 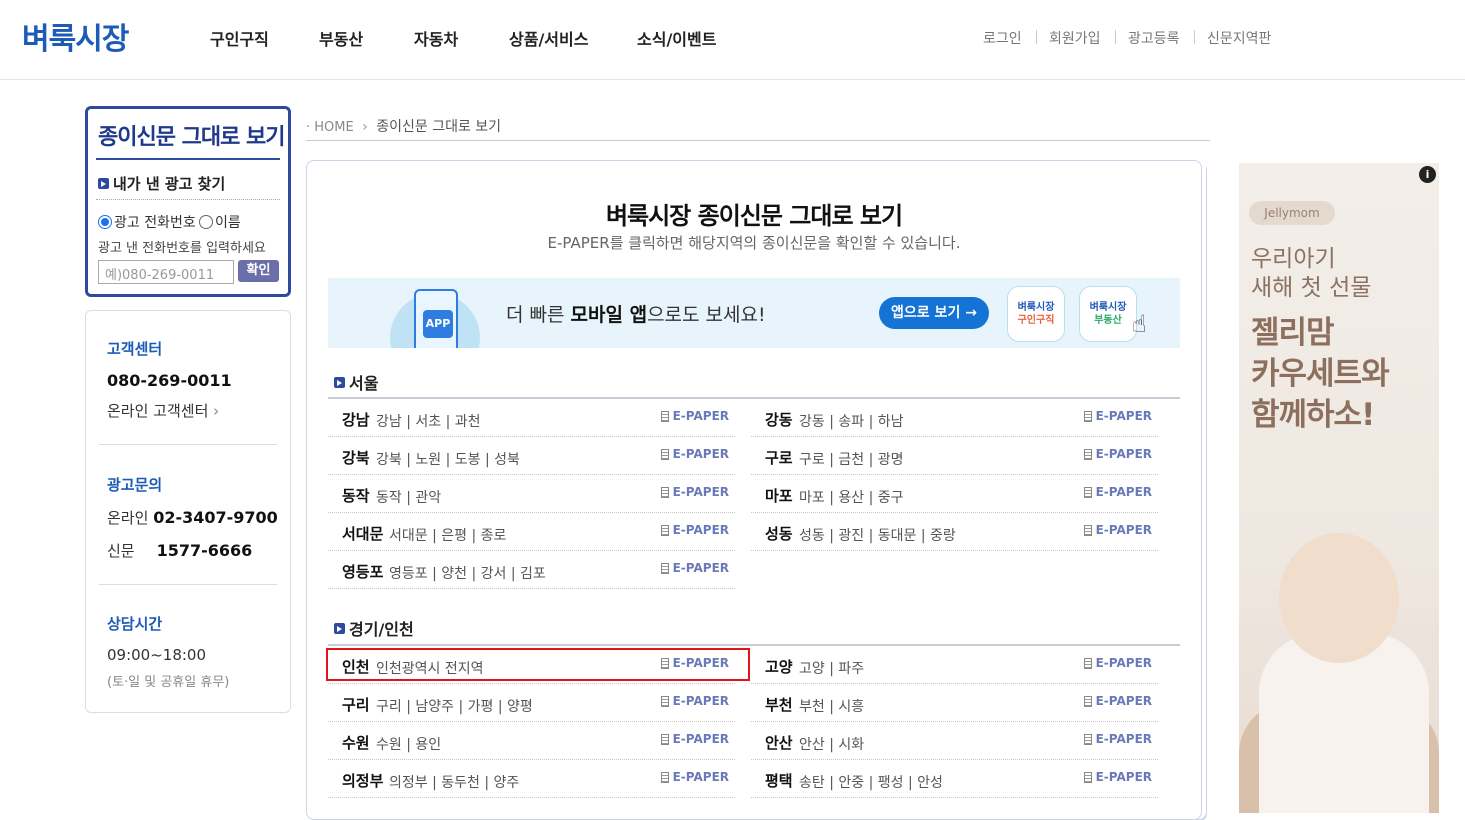 I want to click on region-row-name: 강동, so click(x=779, y=420).